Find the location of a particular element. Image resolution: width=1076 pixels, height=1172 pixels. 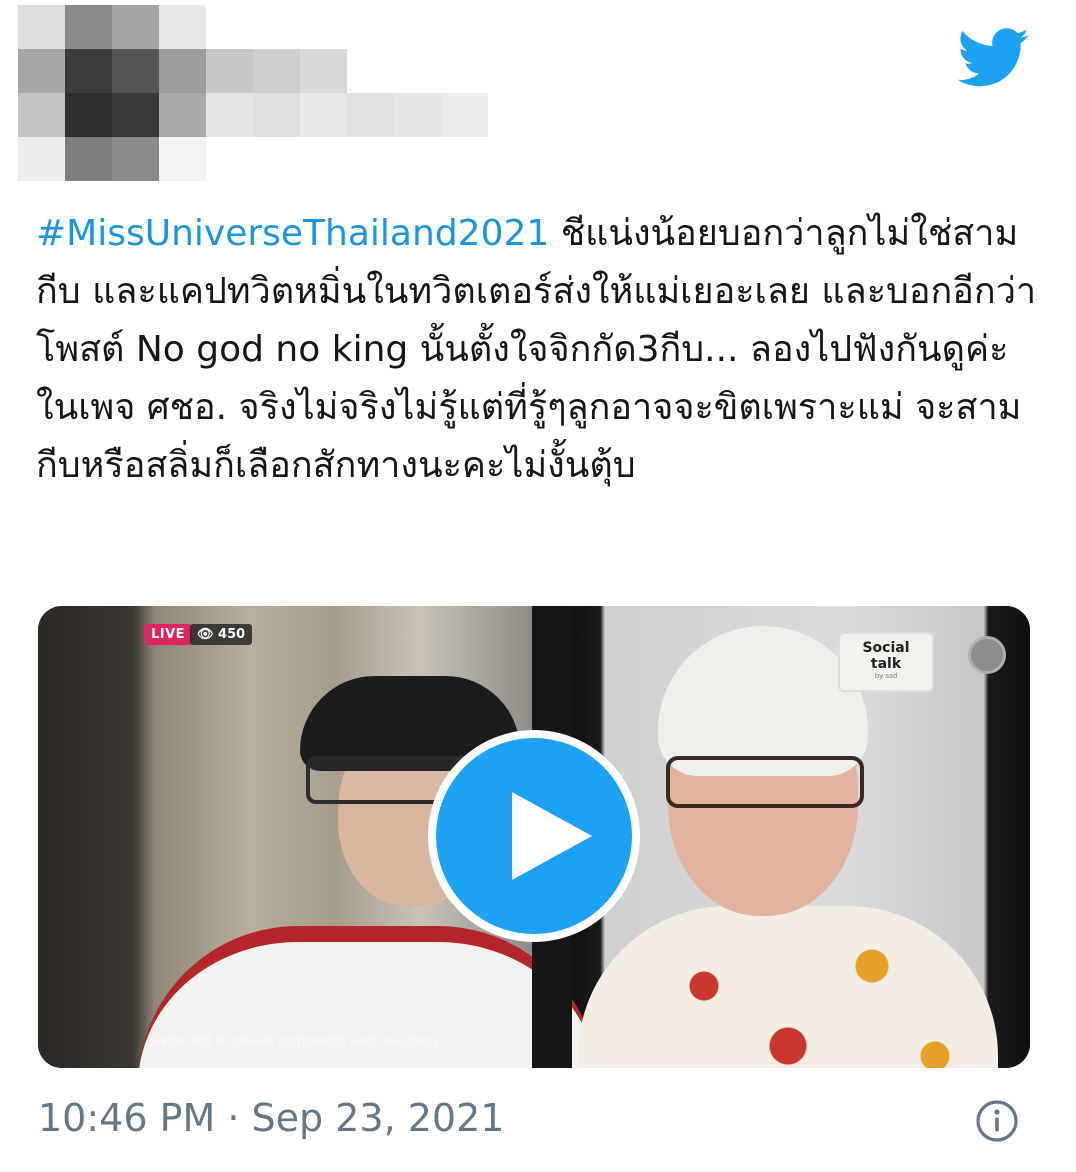

play-icon is located at coordinates (552, 836).